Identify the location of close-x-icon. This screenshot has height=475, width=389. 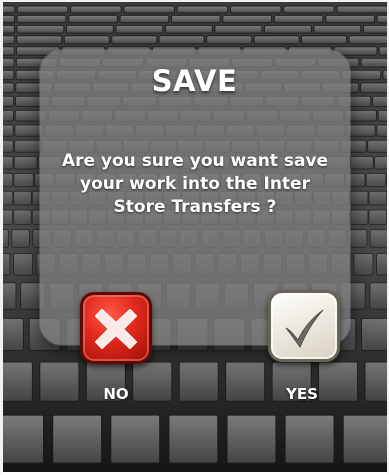
(116, 329).